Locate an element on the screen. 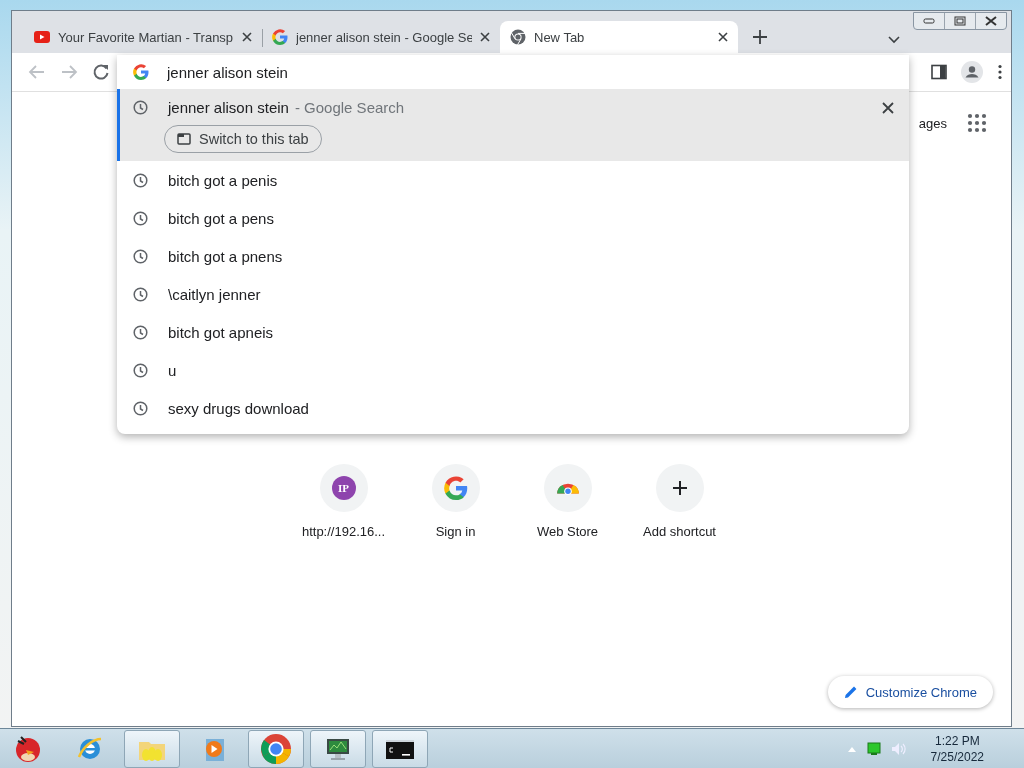 This screenshot has width=1024, height=768. address-field: jenner alison stein is located at coordinates (538, 72).